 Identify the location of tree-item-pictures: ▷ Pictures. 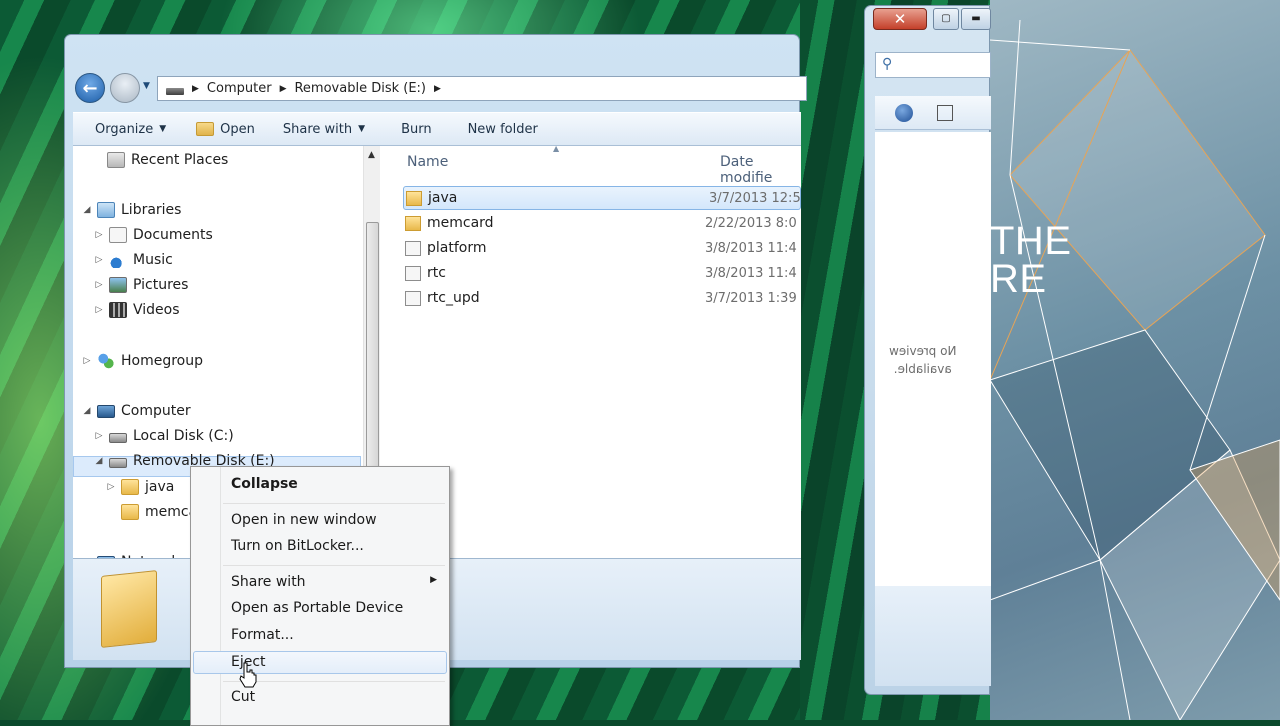
(141, 285).